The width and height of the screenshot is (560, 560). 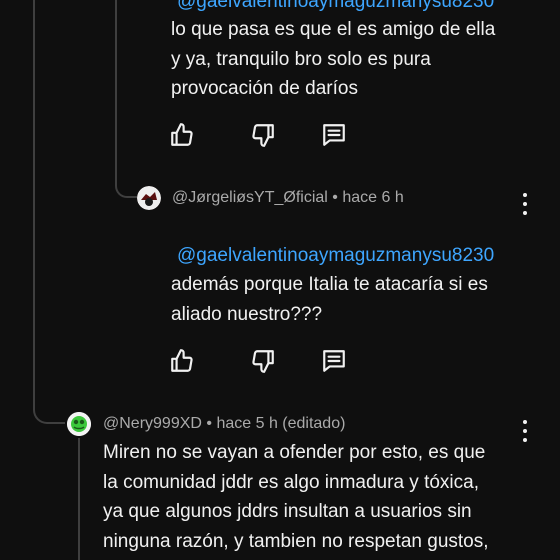 What do you see at coordinates (49, 416) in the screenshot?
I see `thread-line-outer-curve` at bounding box center [49, 416].